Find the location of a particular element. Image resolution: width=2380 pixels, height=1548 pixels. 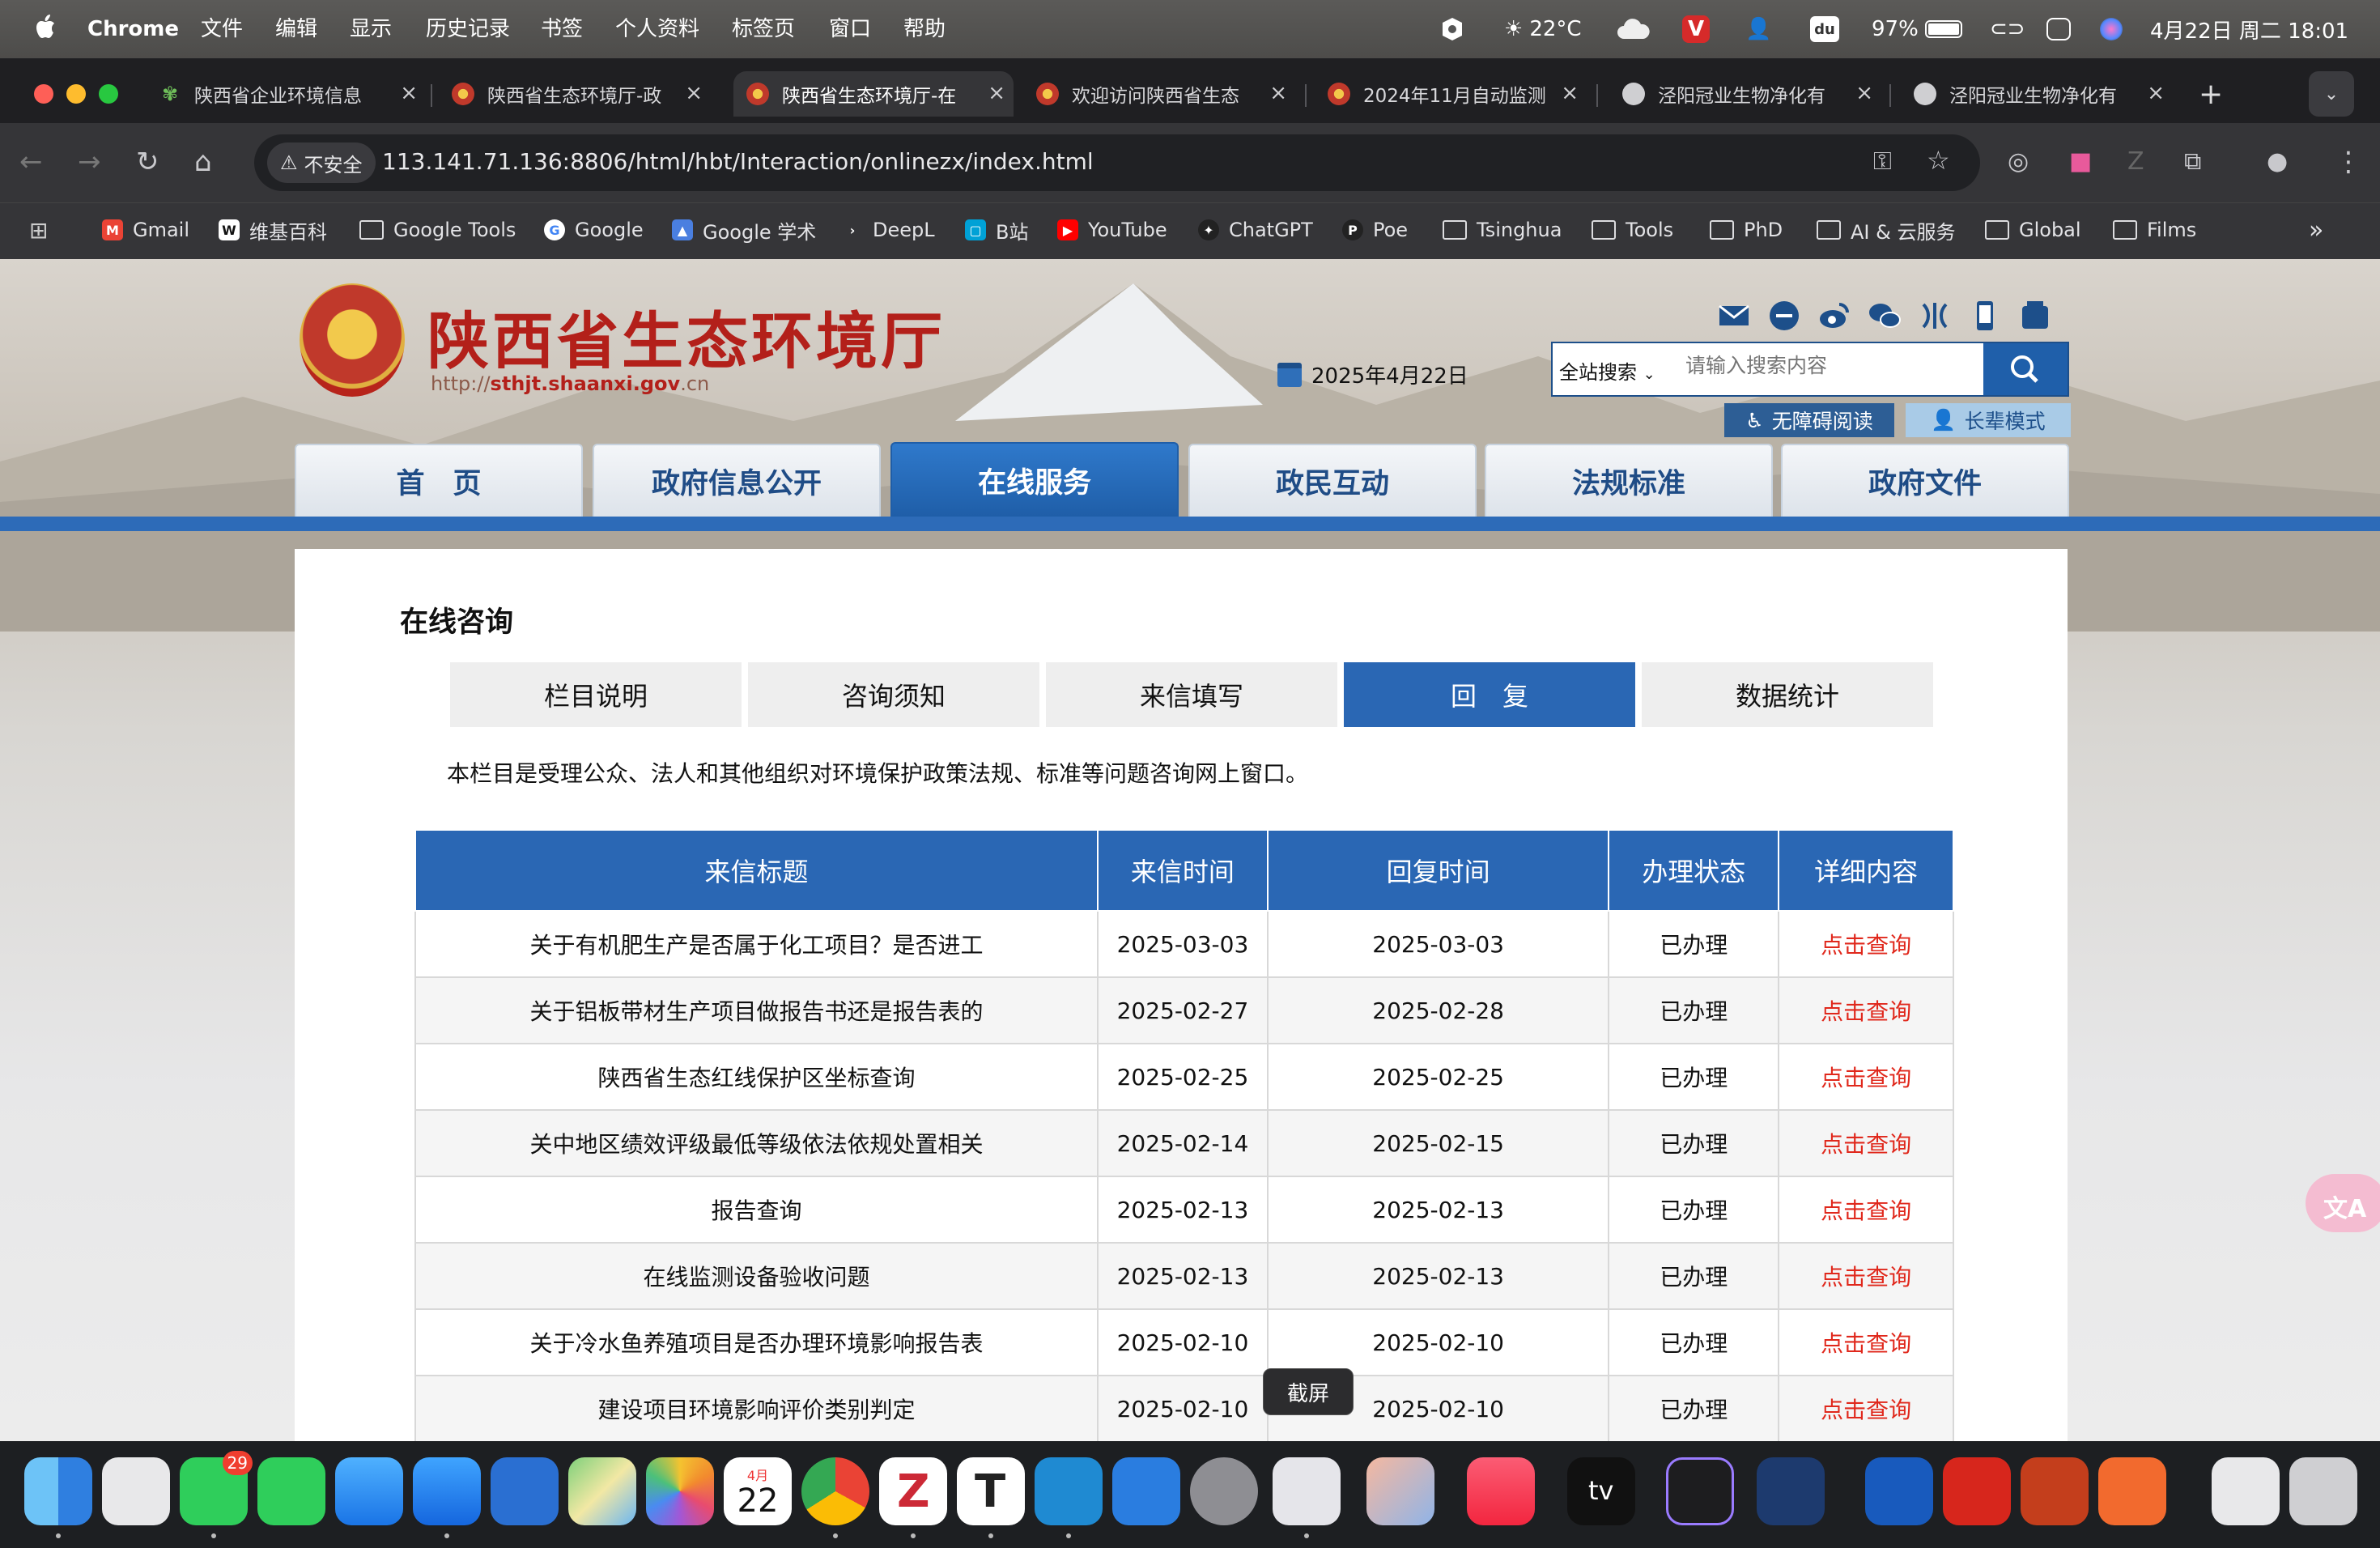

new-tab-button: + is located at coordinates (2215, 94).